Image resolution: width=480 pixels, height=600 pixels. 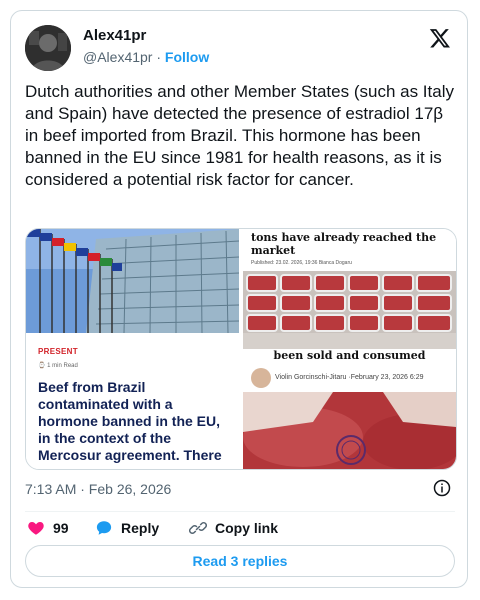 What do you see at coordinates (98, 489) in the screenshot?
I see `tweet-timestamp: 7:13 AM · Feb 26, 2026` at bounding box center [98, 489].